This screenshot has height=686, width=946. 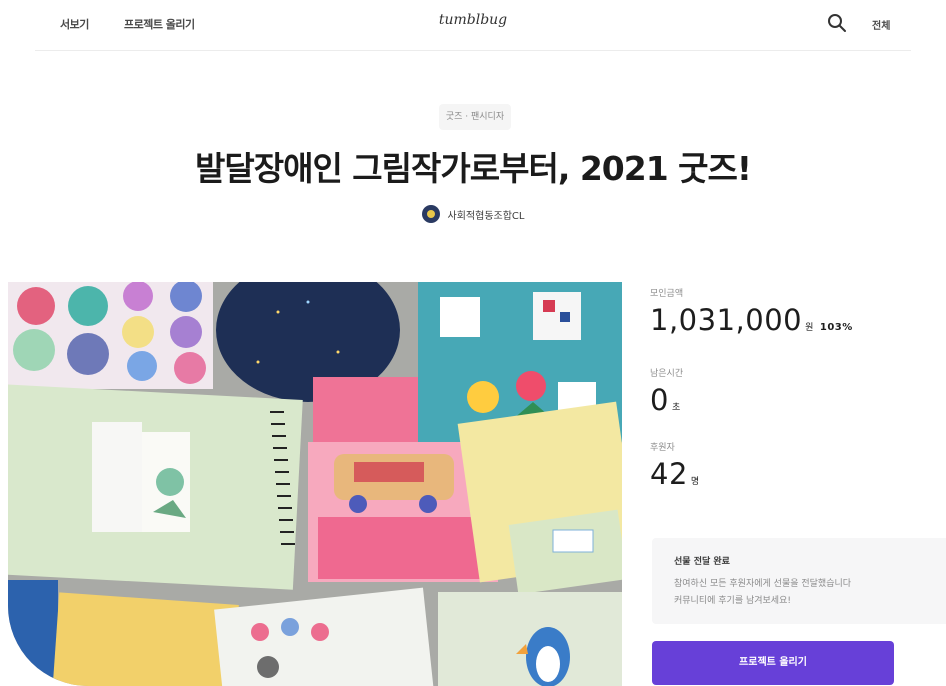 I want to click on funding-percent: 103%, so click(x=836, y=327).